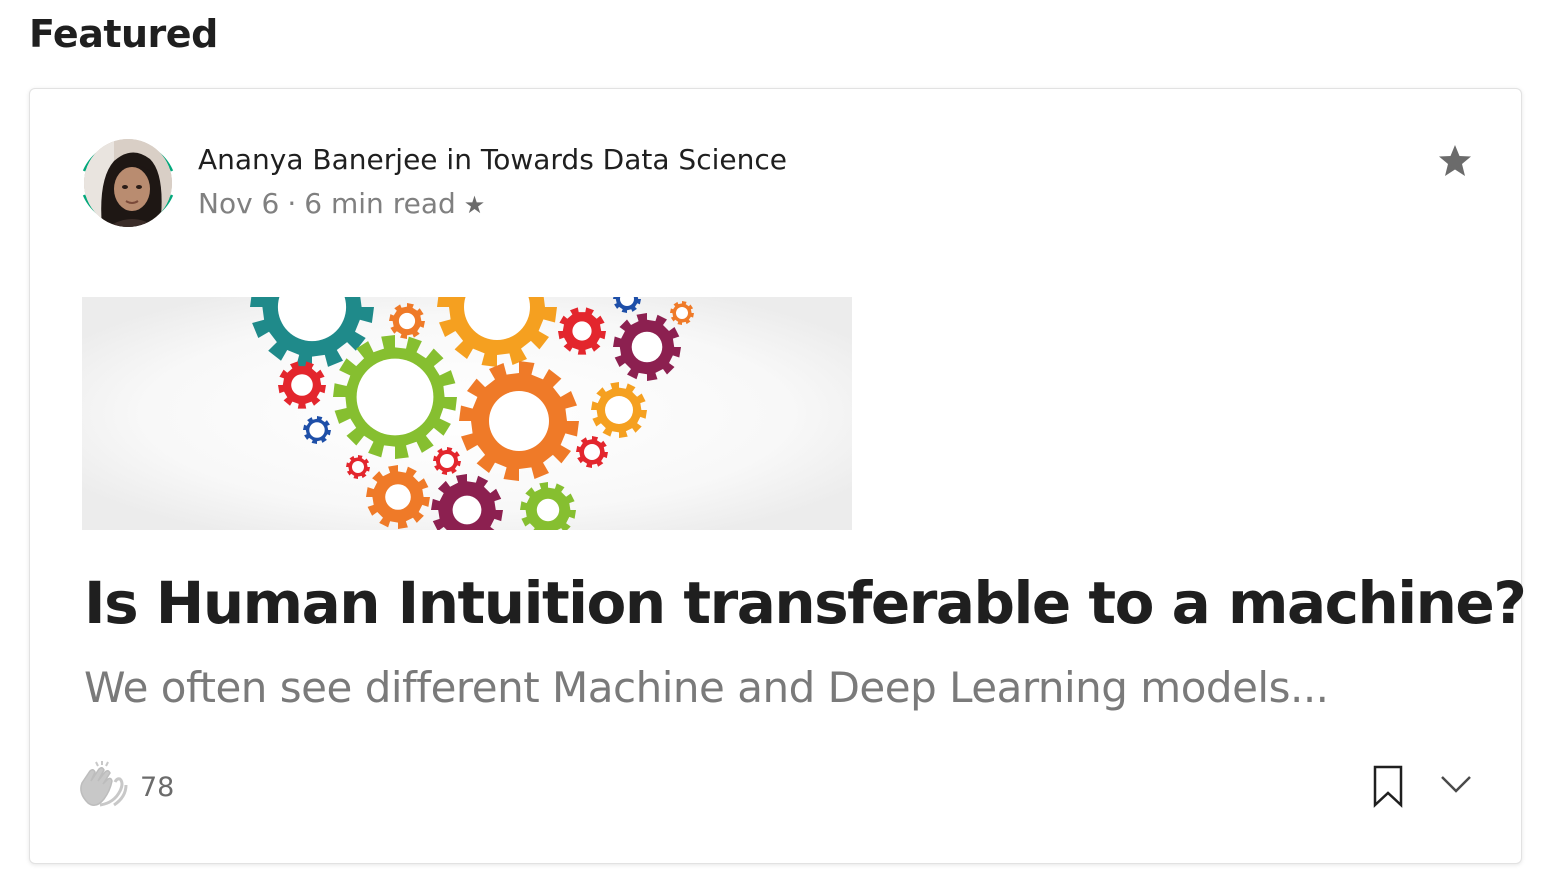  I want to click on post-hero-image, so click(467, 413).